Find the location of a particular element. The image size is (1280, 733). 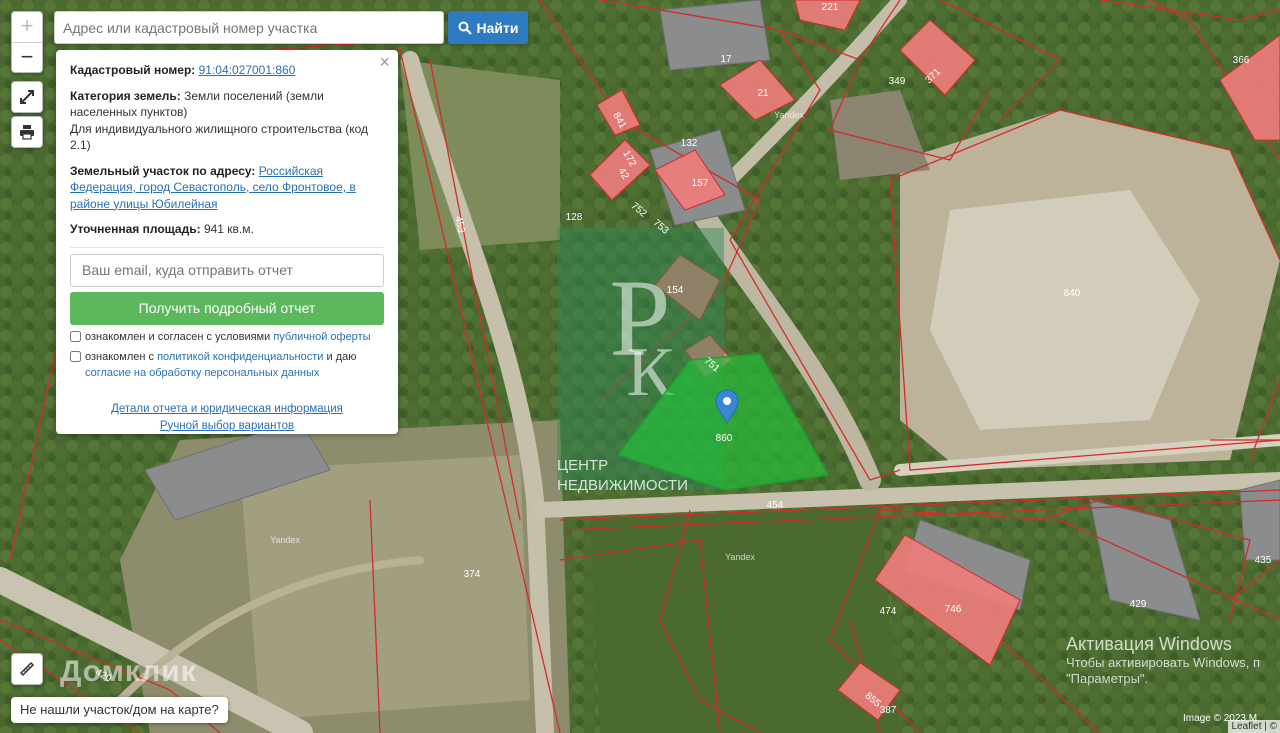

fullscreen-button is located at coordinates (27, 97).